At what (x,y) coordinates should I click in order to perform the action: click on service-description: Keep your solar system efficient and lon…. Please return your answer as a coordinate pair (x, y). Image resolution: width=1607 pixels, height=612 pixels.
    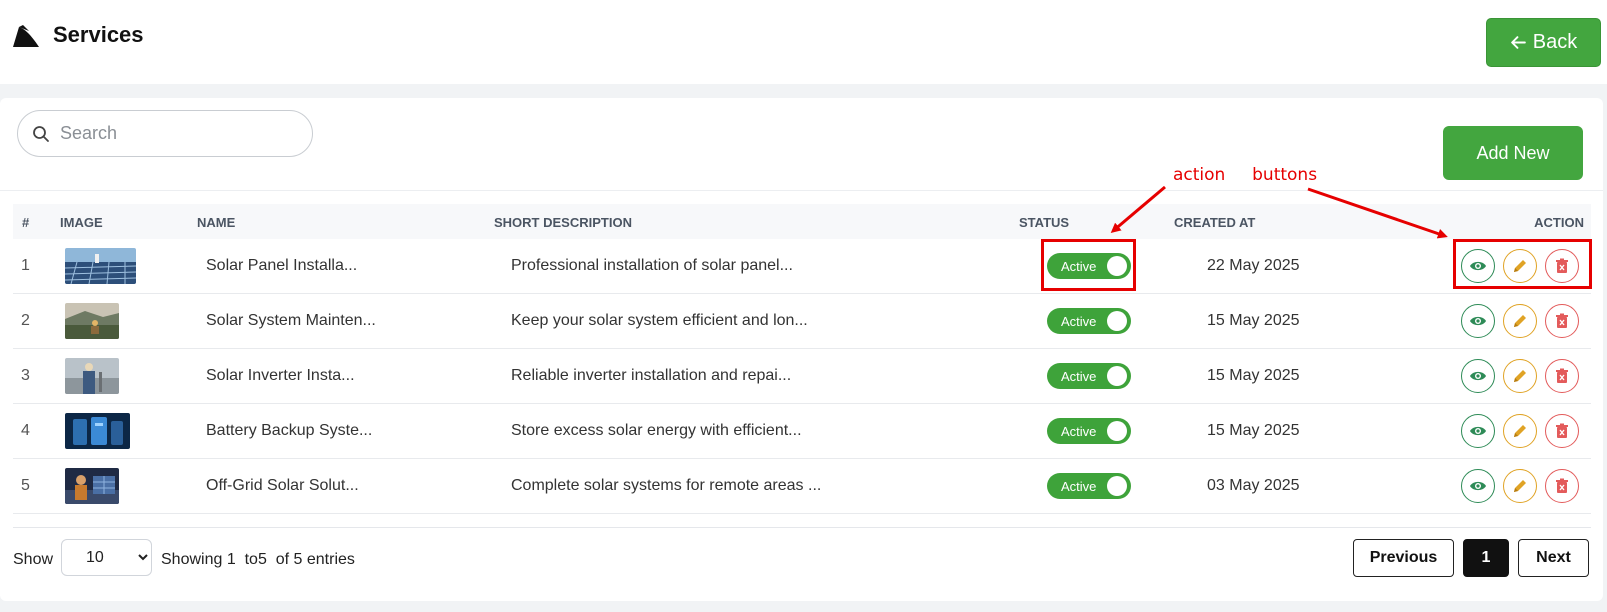
    Looking at the image, I should click on (659, 320).